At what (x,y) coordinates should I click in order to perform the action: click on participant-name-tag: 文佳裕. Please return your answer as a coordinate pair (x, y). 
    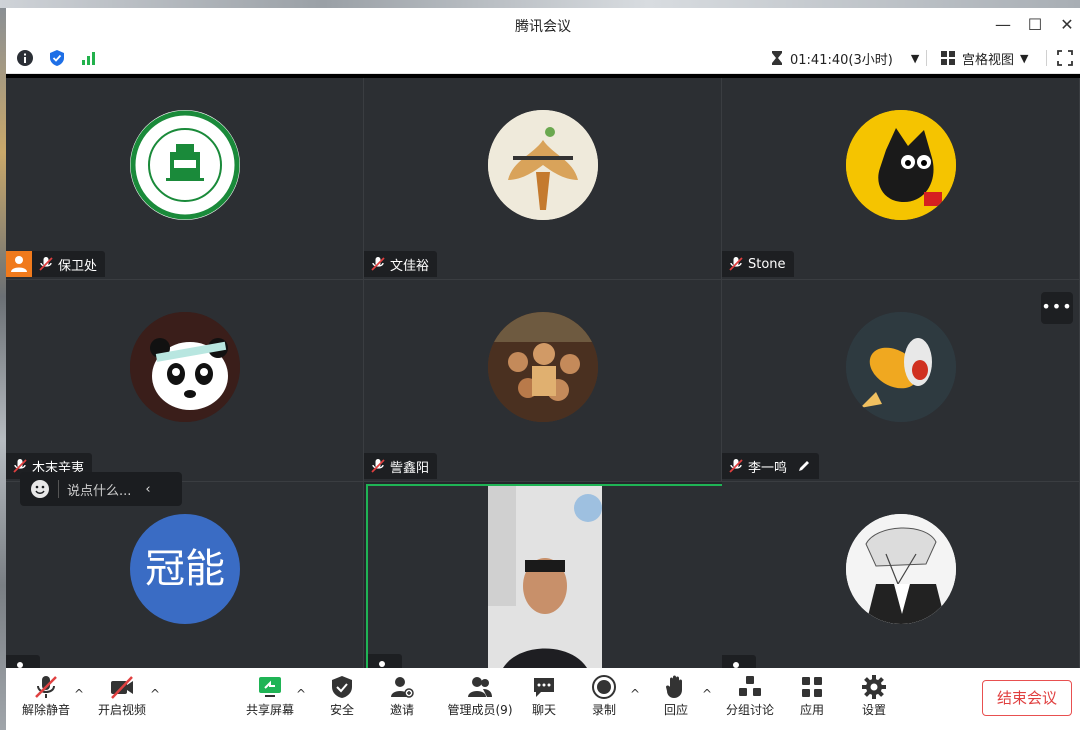
    Looking at the image, I should click on (401, 264).